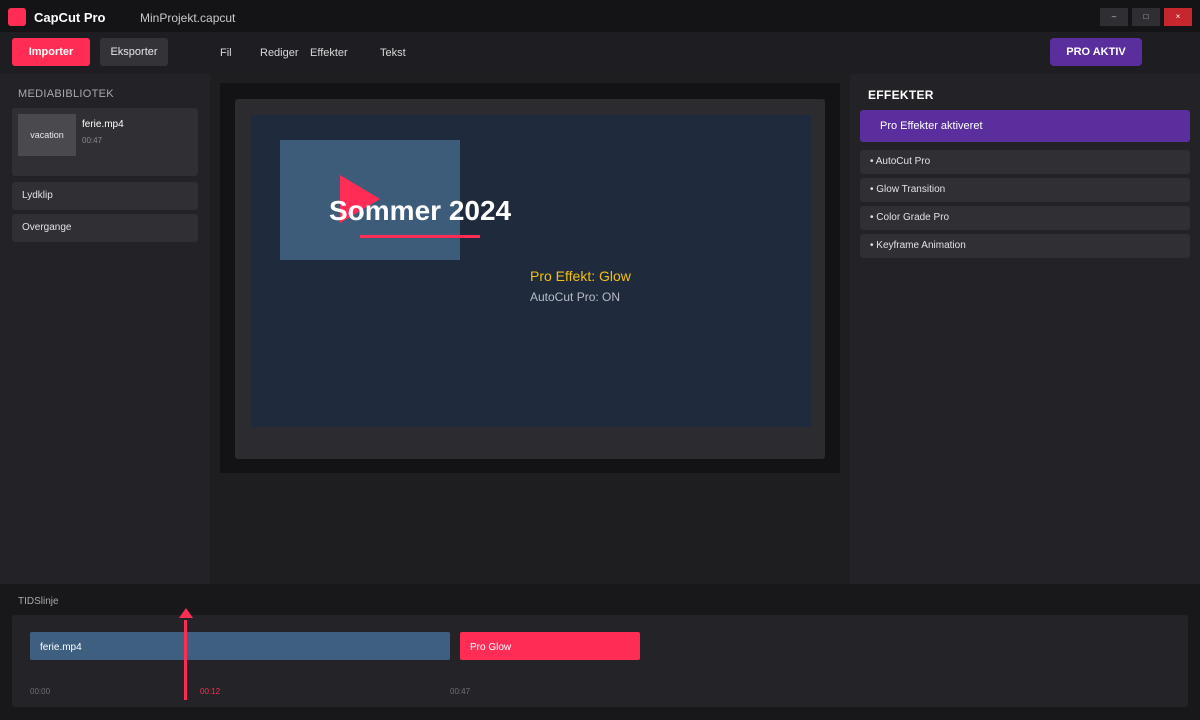 The height and width of the screenshot is (720, 1200). Describe the element at coordinates (420, 236) in the screenshot. I see `title-underline` at that location.